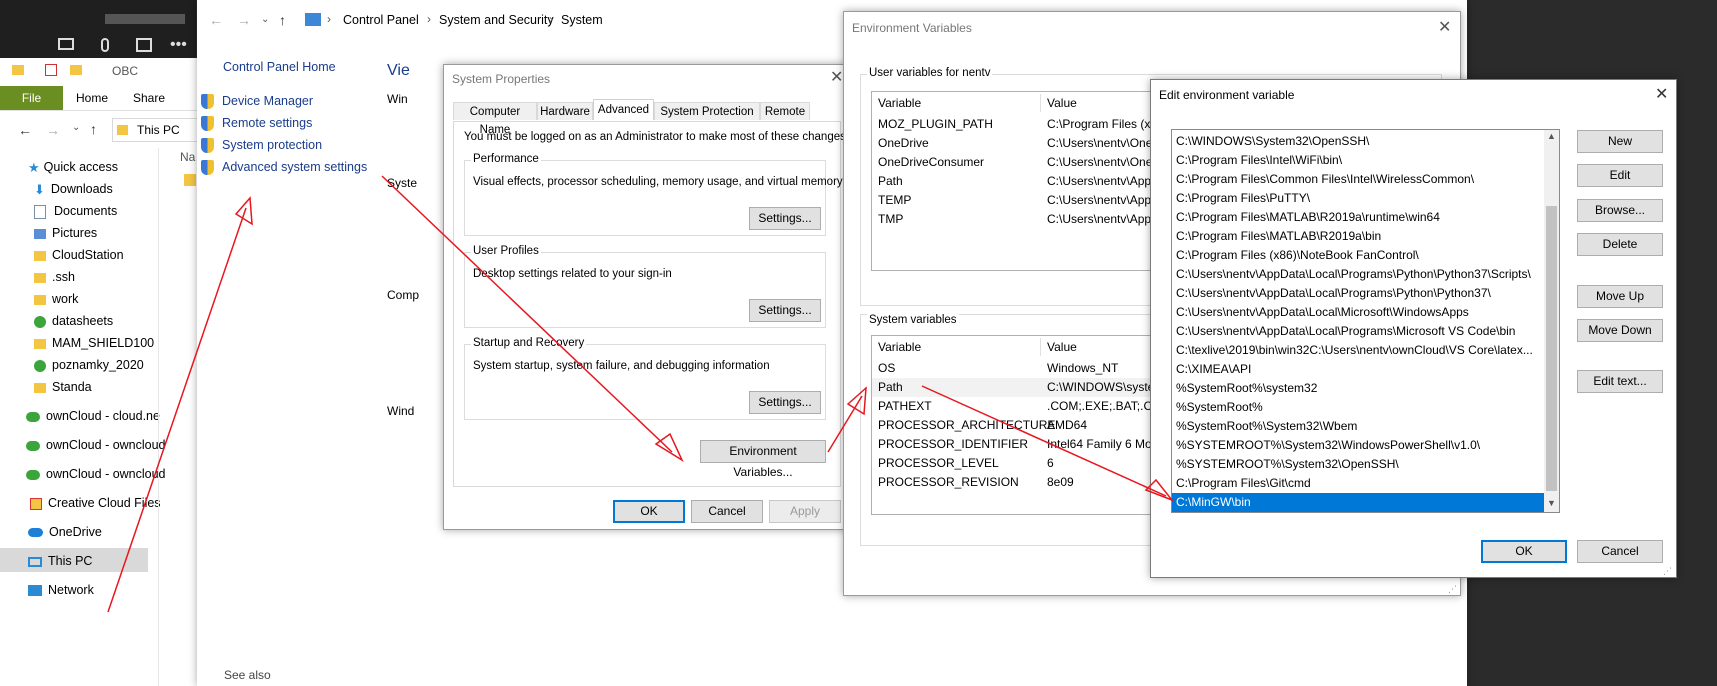 The height and width of the screenshot is (686, 1717). I want to click on annotation-arrow-4-head, so click(1159, 490).